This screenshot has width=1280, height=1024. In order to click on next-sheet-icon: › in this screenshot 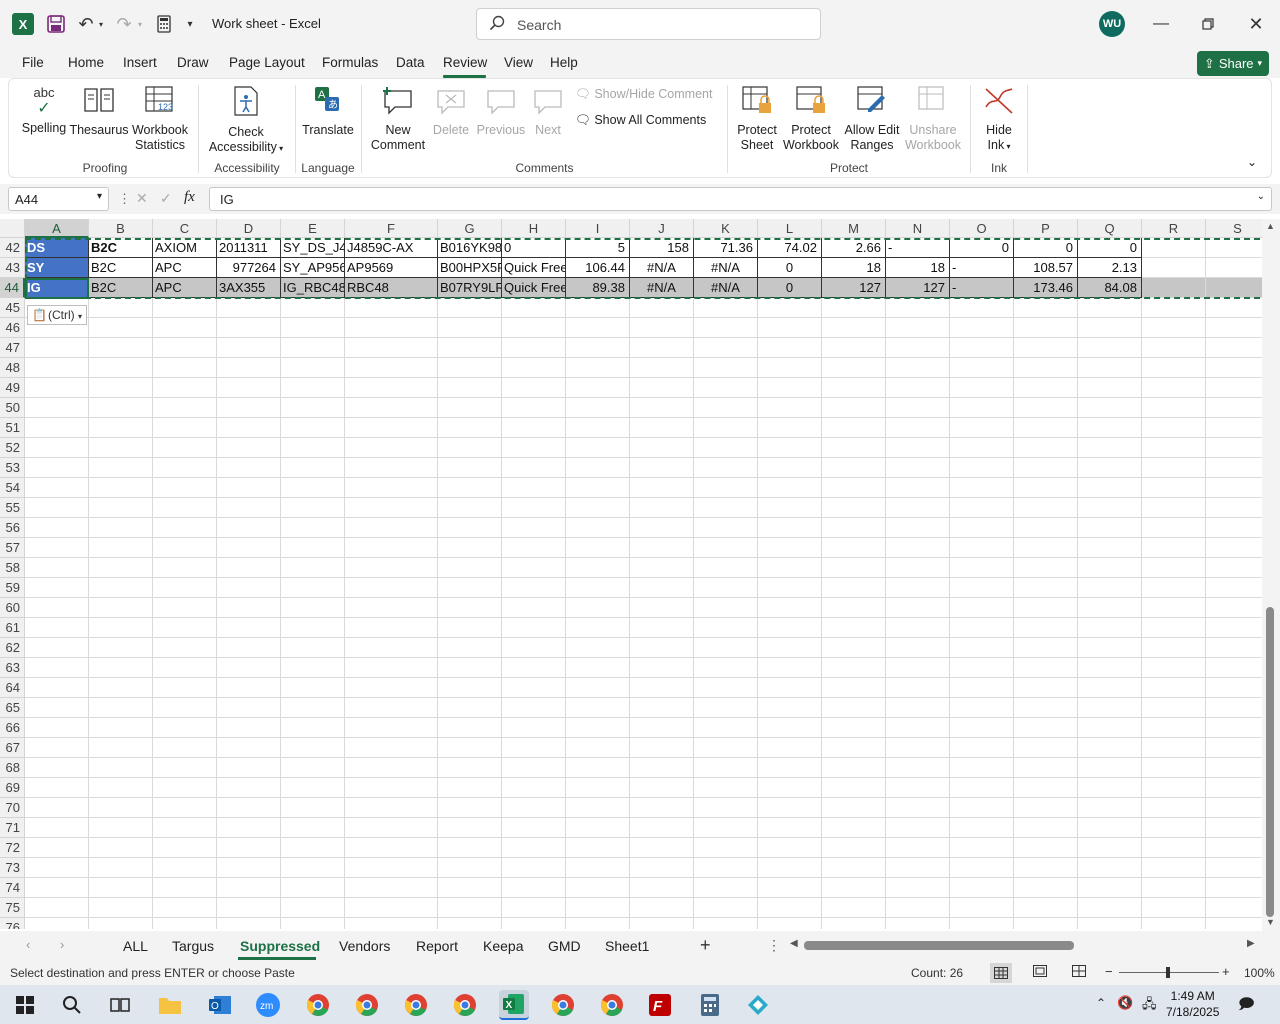, I will do `click(62, 944)`.